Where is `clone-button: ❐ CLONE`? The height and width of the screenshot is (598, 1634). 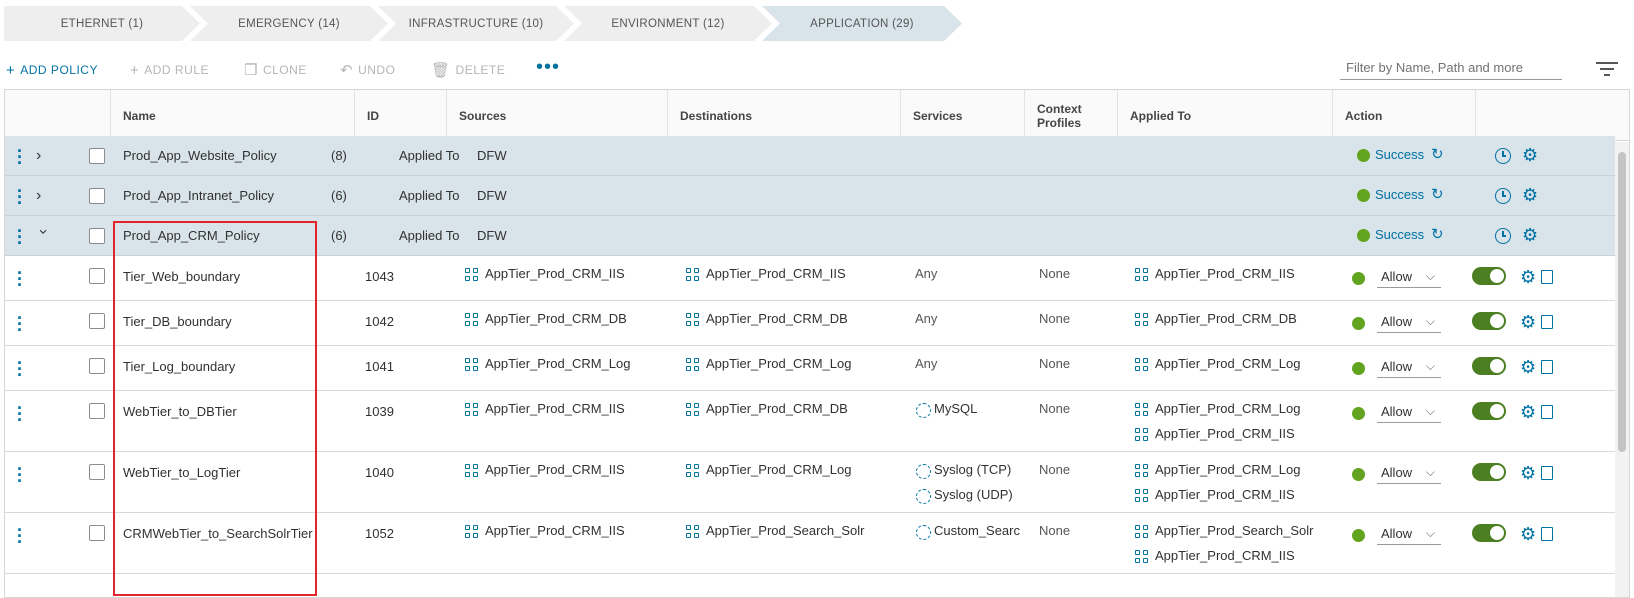 clone-button: ❐ CLONE is located at coordinates (275, 70).